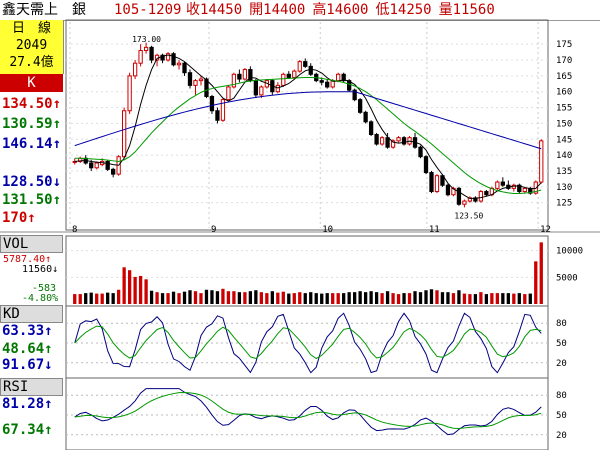 The image size is (600, 450). I want to click on kd-tick-label: 80, so click(561, 324).